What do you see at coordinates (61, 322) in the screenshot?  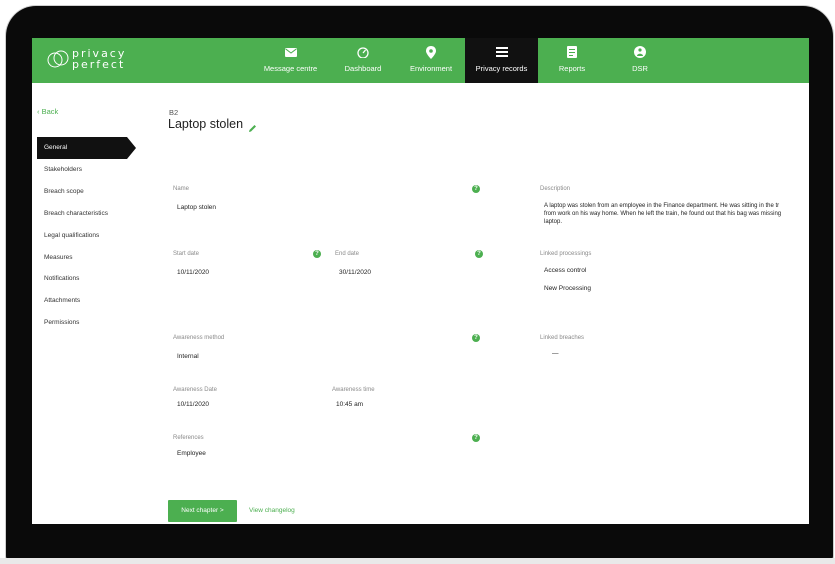 I see `sidebar-item-permissions: Permissions` at bounding box center [61, 322].